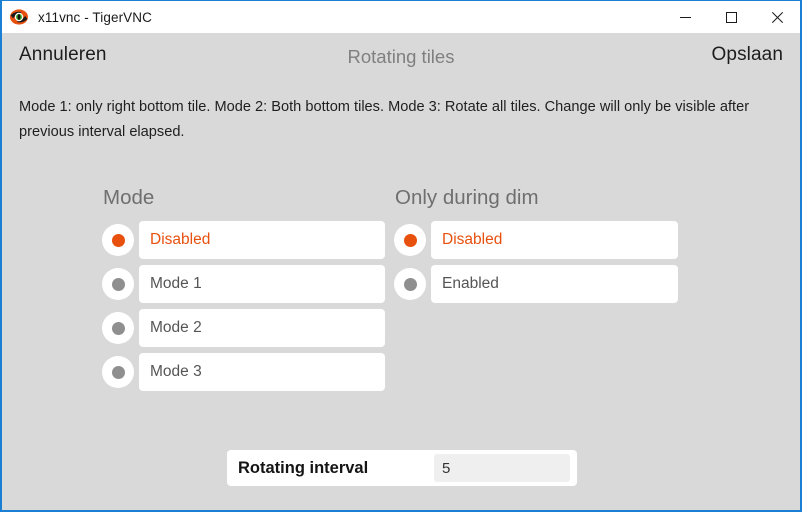 The image size is (802, 512). What do you see at coordinates (262, 372) in the screenshot?
I see `mode-option-field: Mode 3` at bounding box center [262, 372].